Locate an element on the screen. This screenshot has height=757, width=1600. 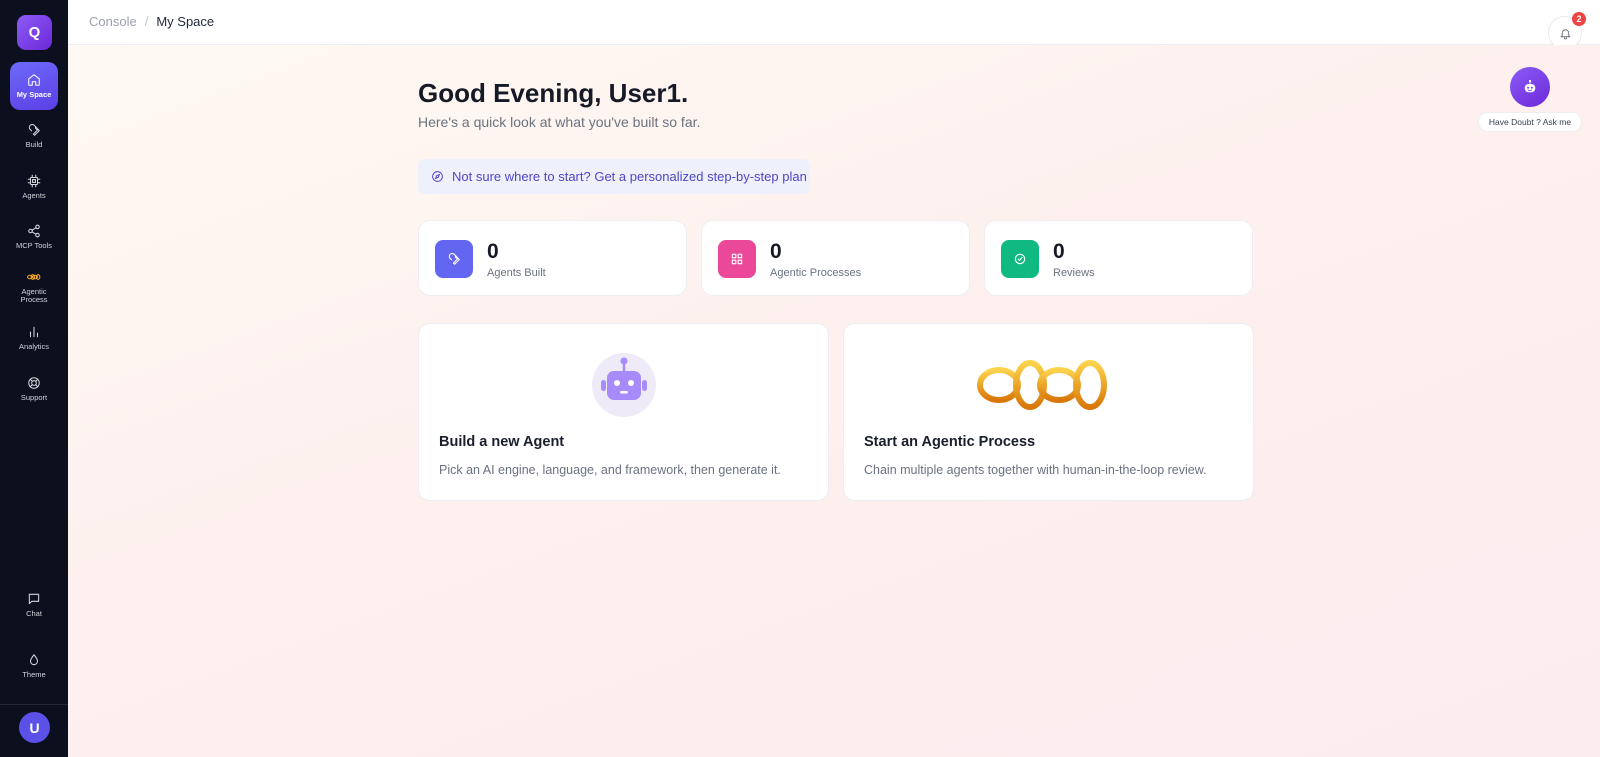
grid-icon is located at coordinates (737, 259).